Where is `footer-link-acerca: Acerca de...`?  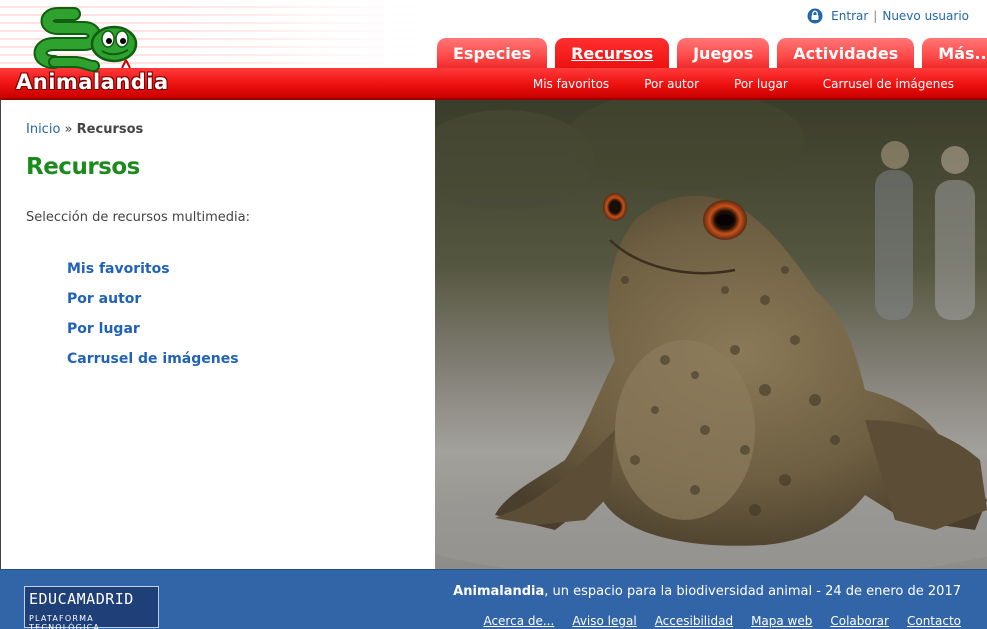 footer-link-acerca: Acerca de... is located at coordinates (518, 621).